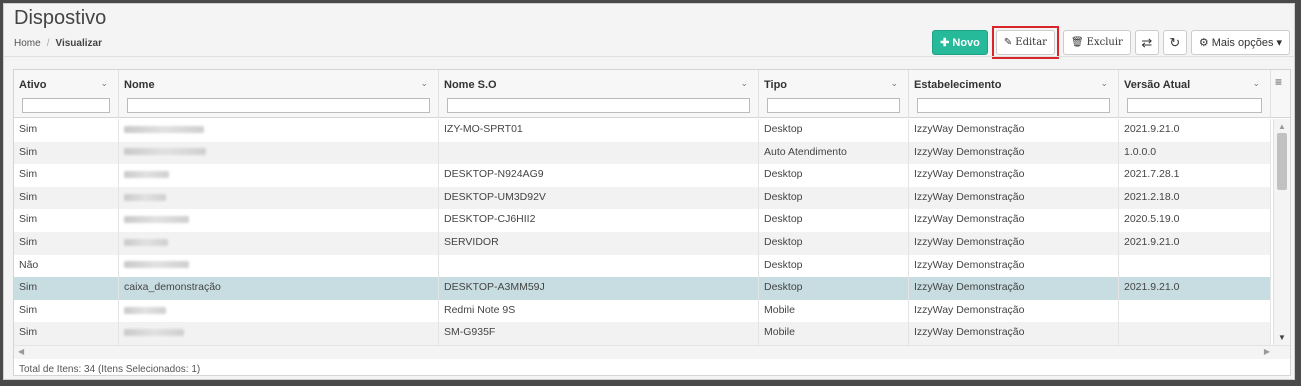  What do you see at coordinates (1282, 126) in the screenshot?
I see `scroll-up-icon: ▲` at bounding box center [1282, 126].